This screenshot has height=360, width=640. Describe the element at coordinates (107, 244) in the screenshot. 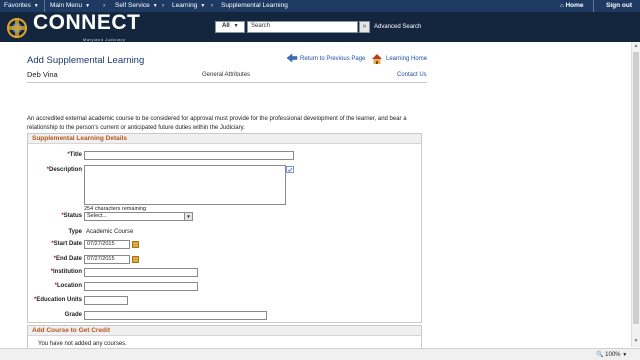

I see `start-date-input: 07/27/2015` at that location.